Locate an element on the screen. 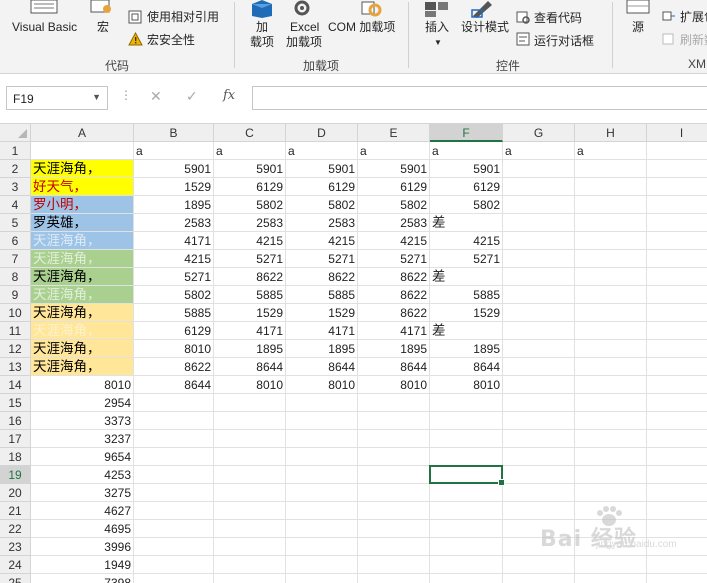  cell-c21 is located at coordinates (250, 511).